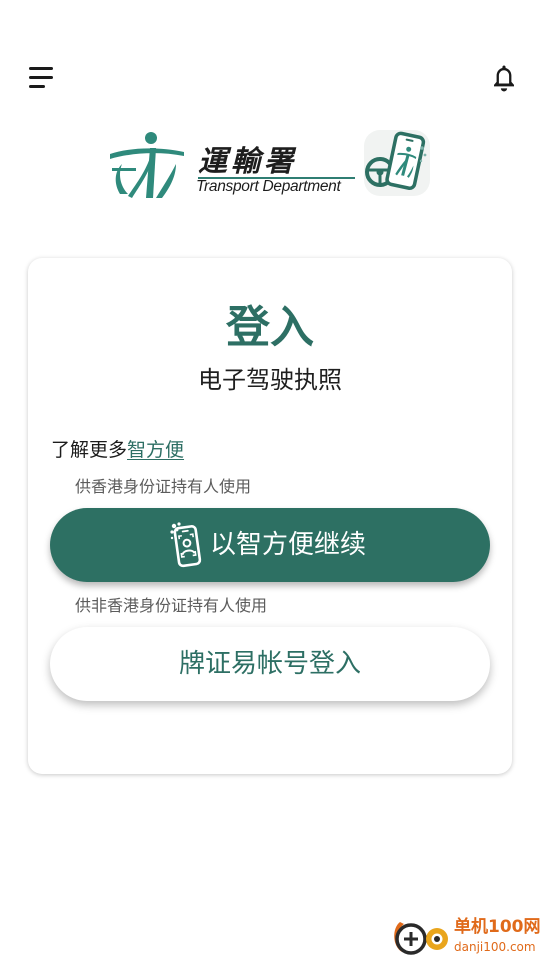 The height and width of the screenshot is (962, 540). I want to click on header-logo: 運輸署 Transport Department, so click(271, 164).